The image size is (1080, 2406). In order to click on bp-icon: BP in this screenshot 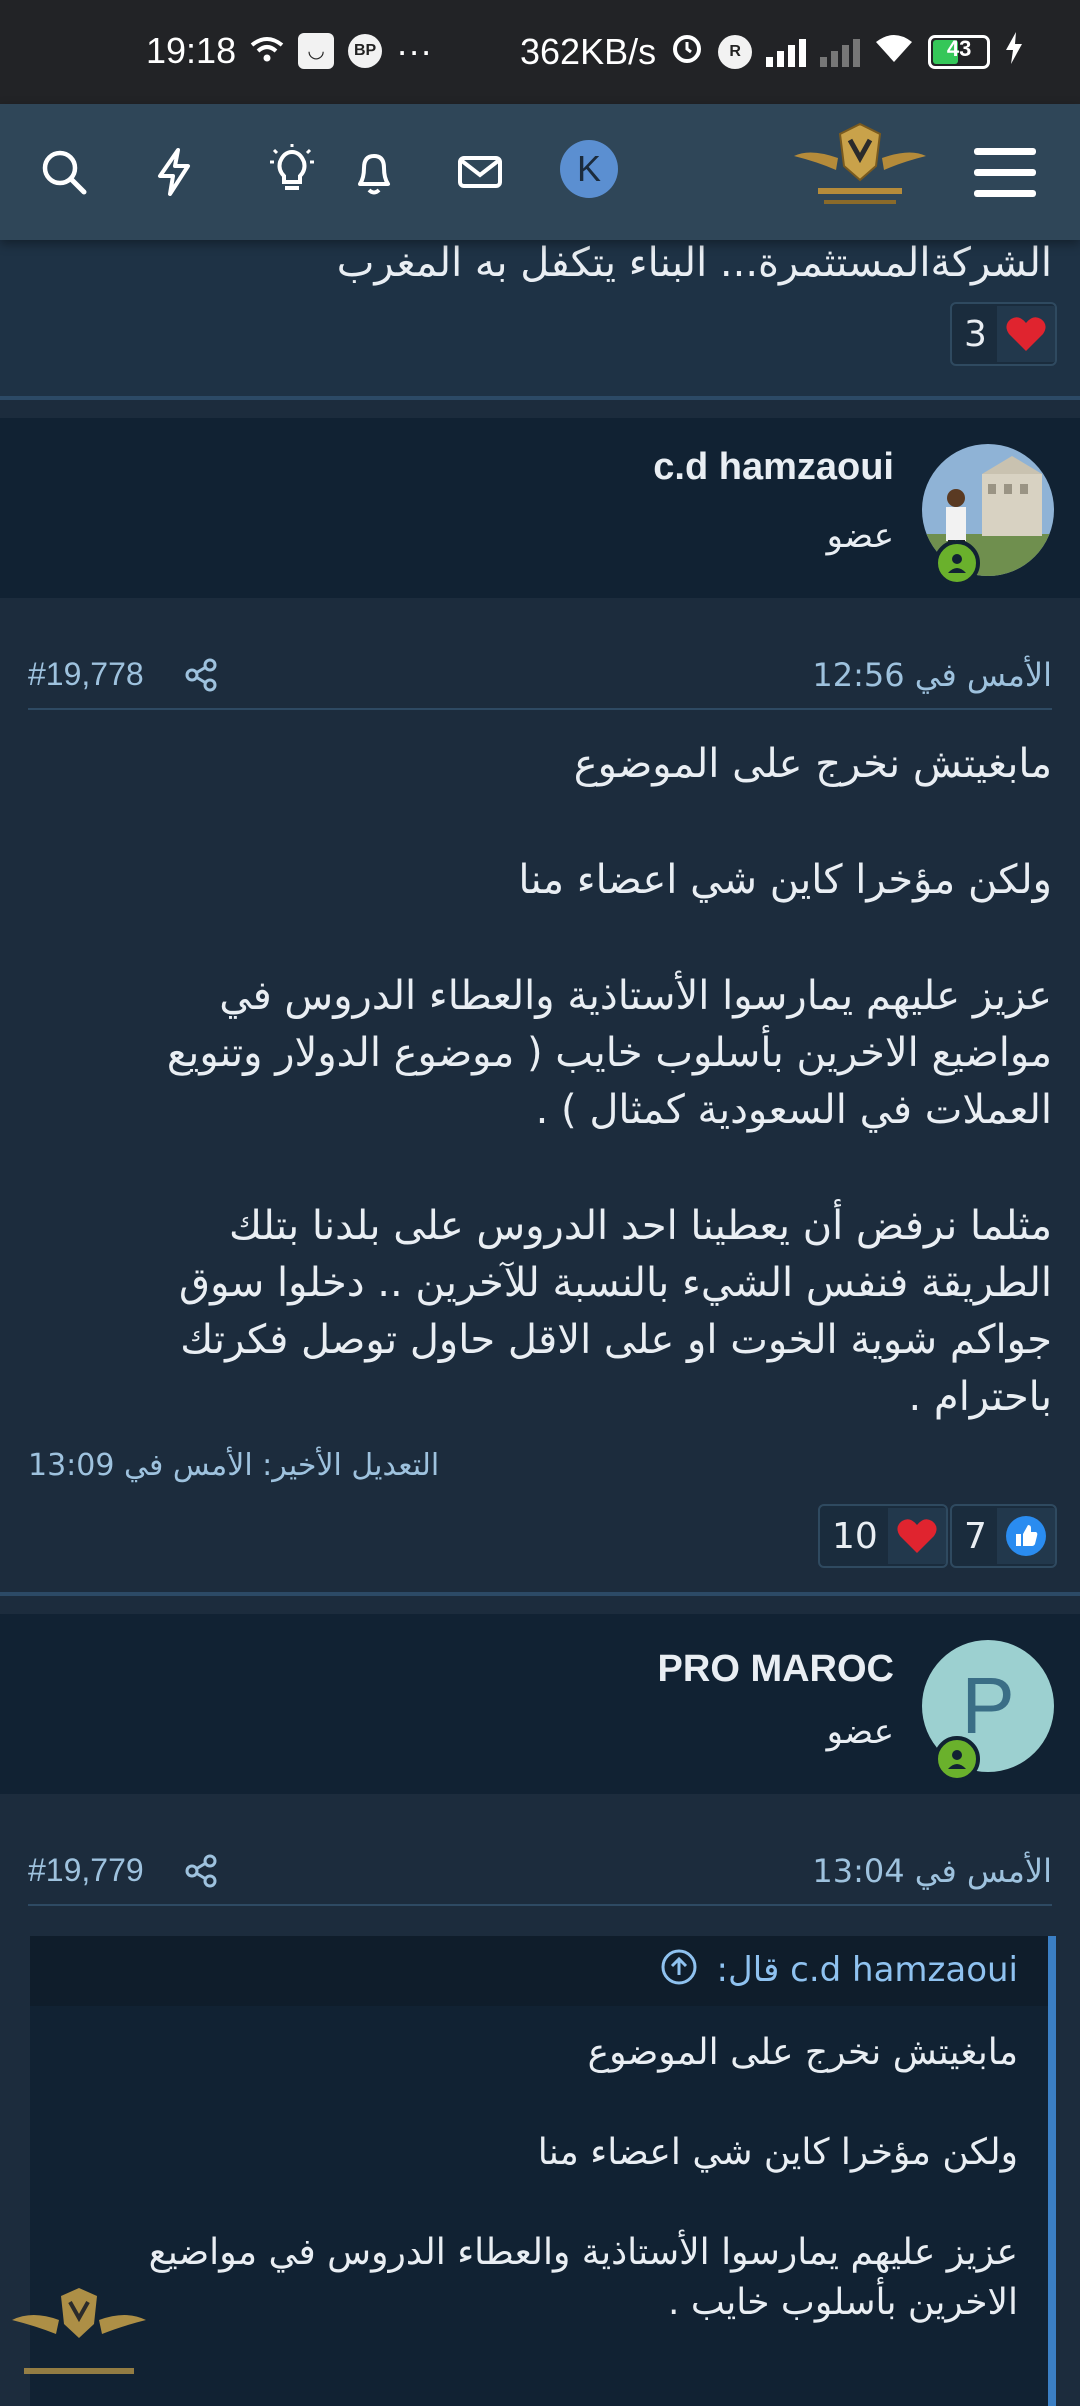, I will do `click(365, 51)`.